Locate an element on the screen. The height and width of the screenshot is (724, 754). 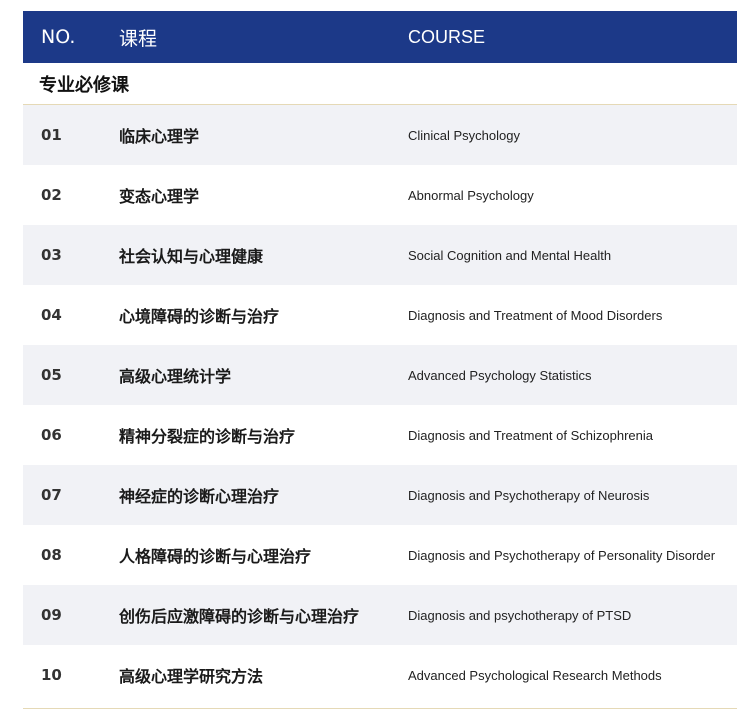
course-number: 05 is located at coordinates (51, 375).